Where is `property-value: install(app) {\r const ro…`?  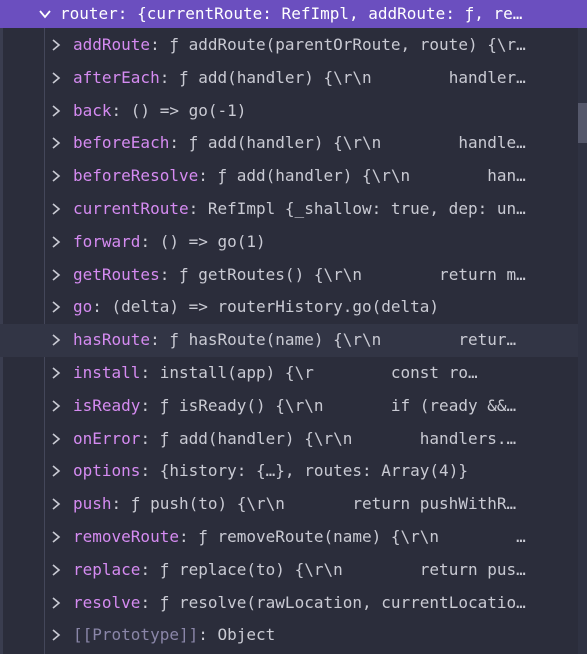
property-value: install(app) {\r const ro… is located at coordinates (318, 372).